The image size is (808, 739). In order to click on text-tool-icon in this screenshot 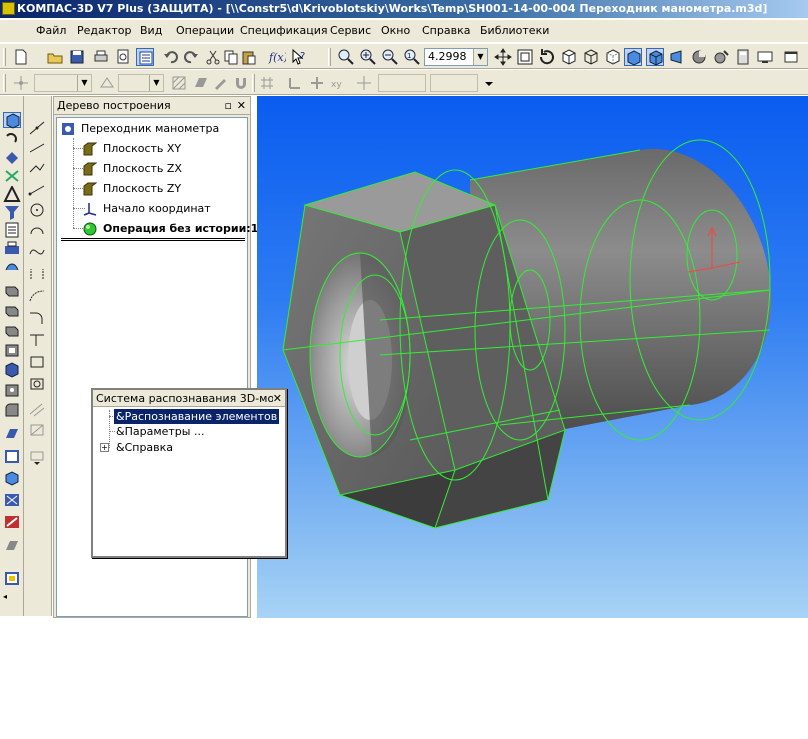, I will do `click(37, 430)`.